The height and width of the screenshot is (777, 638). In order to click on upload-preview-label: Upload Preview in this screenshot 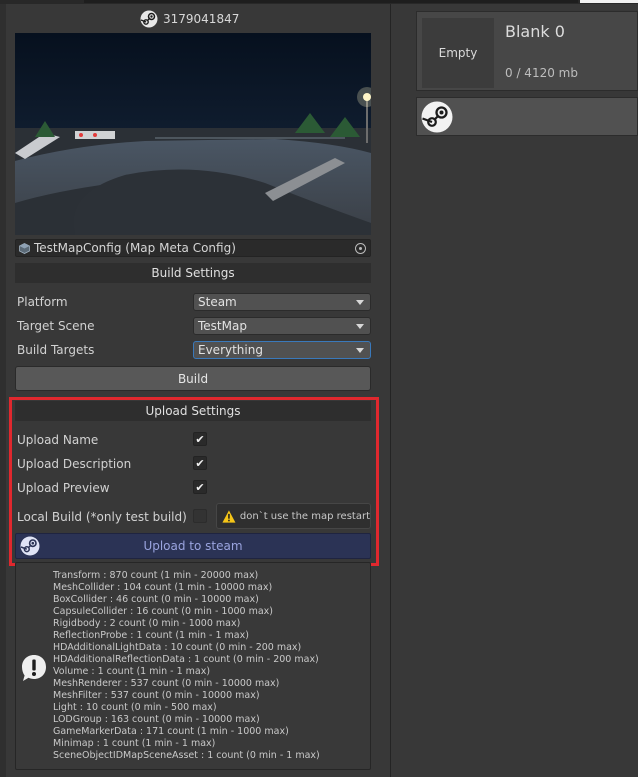, I will do `click(63, 488)`.